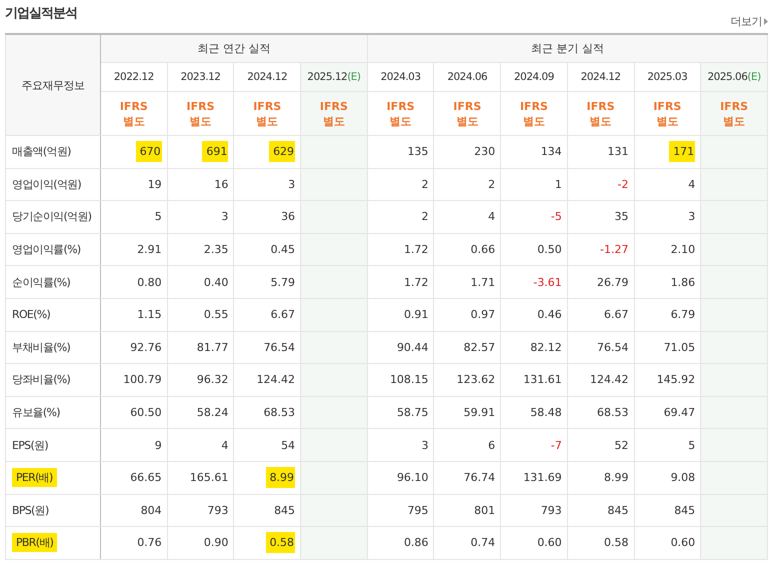 The width and height of the screenshot is (771, 563). I want to click on value-cell-text: 1, so click(558, 184).